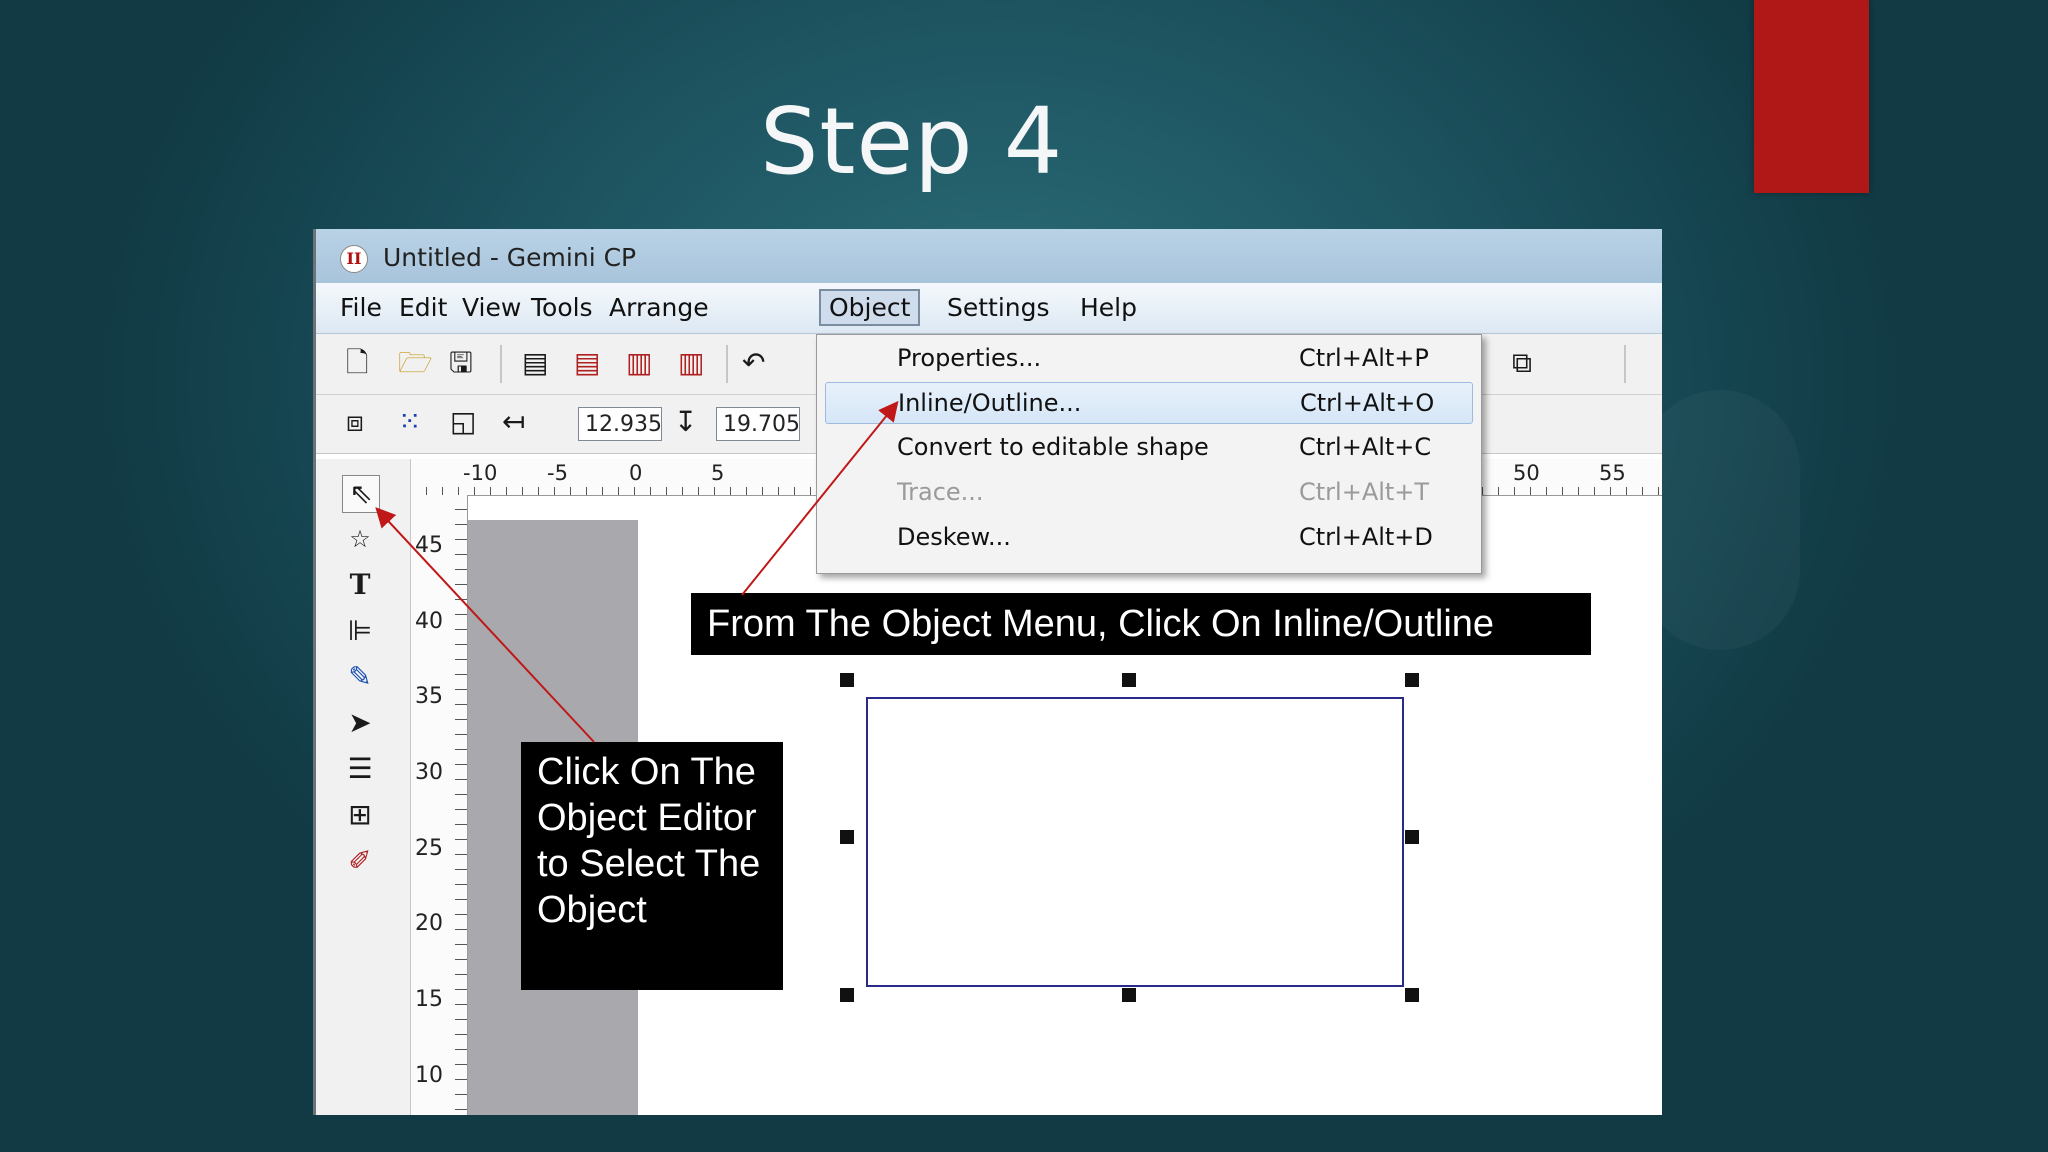  What do you see at coordinates (1412, 995) in the screenshot?
I see `resize-handle-bottom-right` at bounding box center [1412, 995].